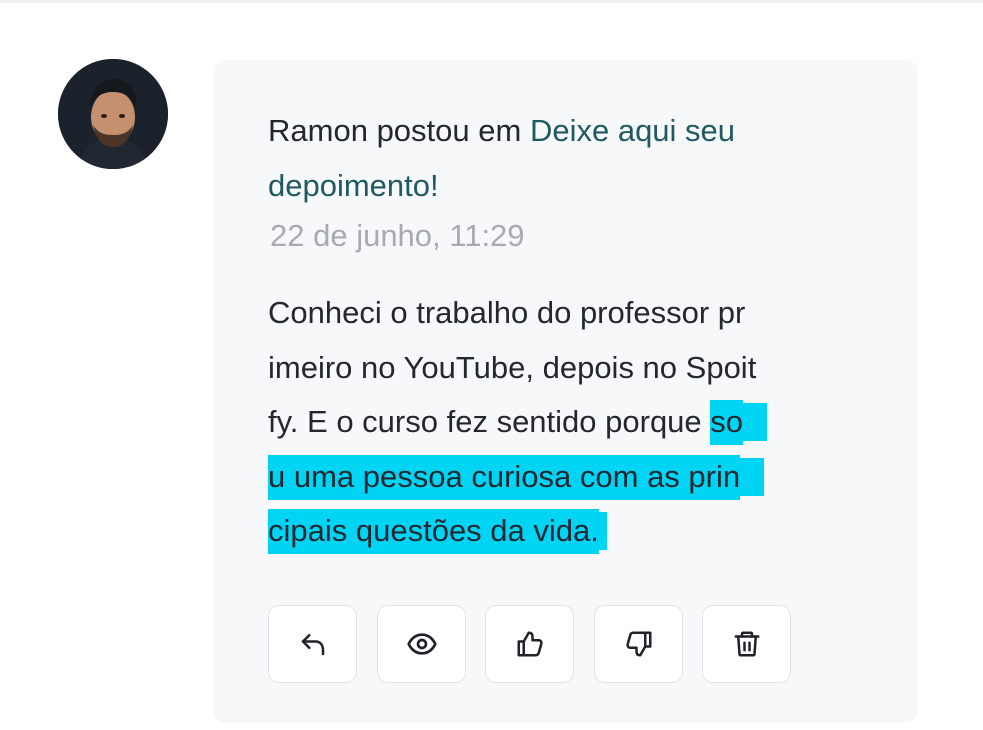 The height and width of the screenshot is (730, 983). What do you see at coordinates (504, 477) in the screenshot?
I see `highlighted-text: u uma pessoa curiosa com as prin` at bounding box center [504, 477].